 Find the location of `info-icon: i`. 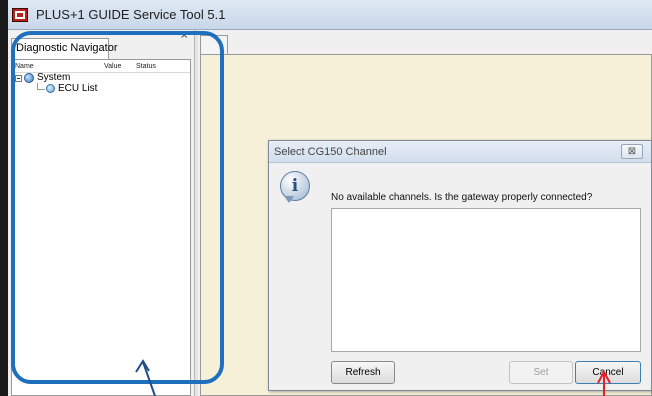

info-icon: i is located at coordinates (295, 187).